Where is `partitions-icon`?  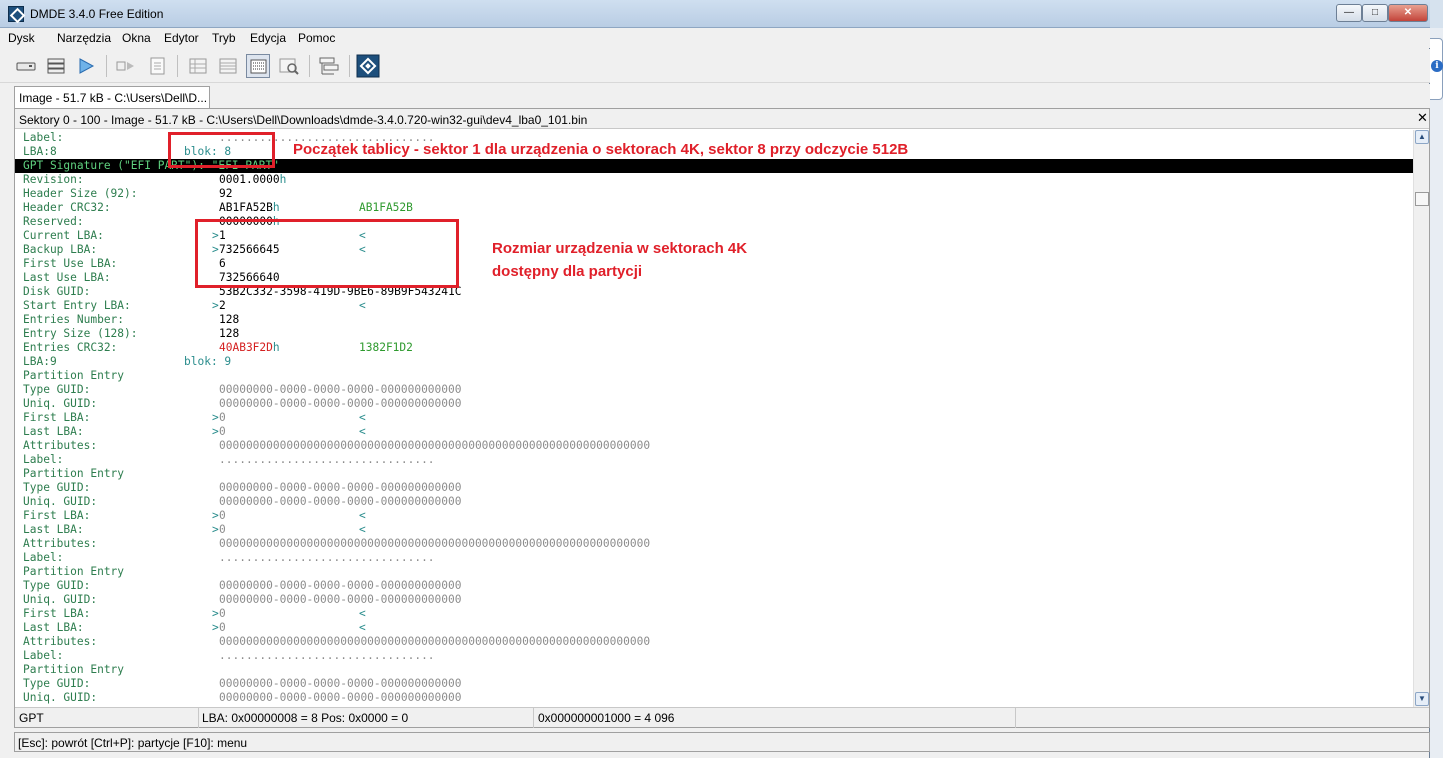
partitions-icon is located at coordinates (56, 66).